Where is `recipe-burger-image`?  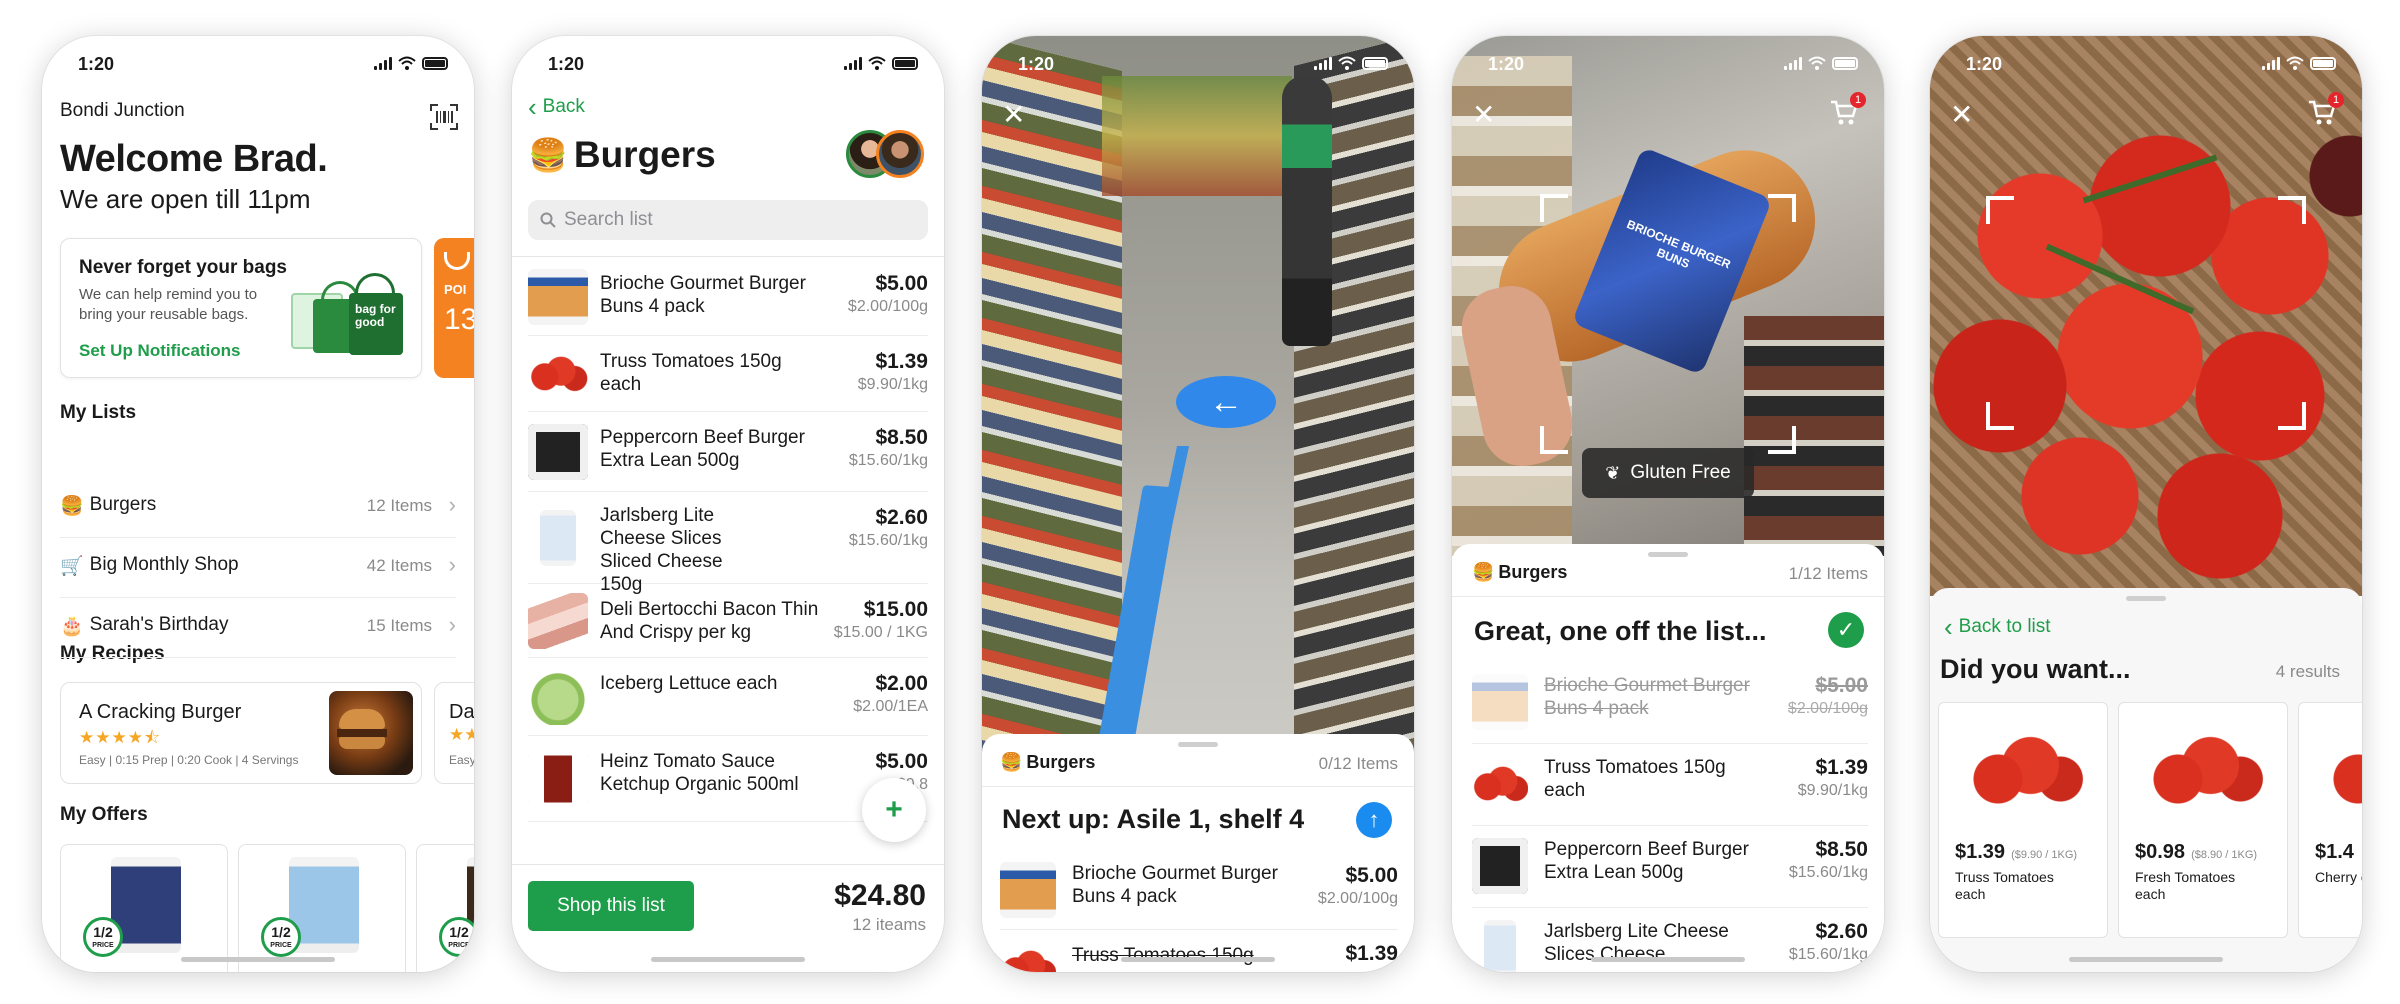 recipe-burger-image is located at coordinates (371, 733).